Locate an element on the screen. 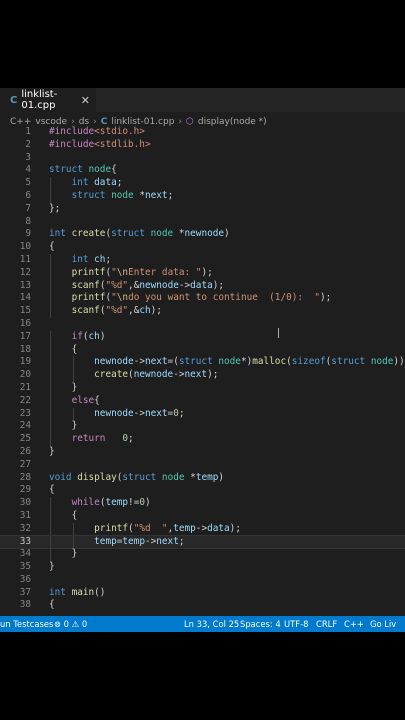  code-line: 35} is located at coordinates (202, 567).